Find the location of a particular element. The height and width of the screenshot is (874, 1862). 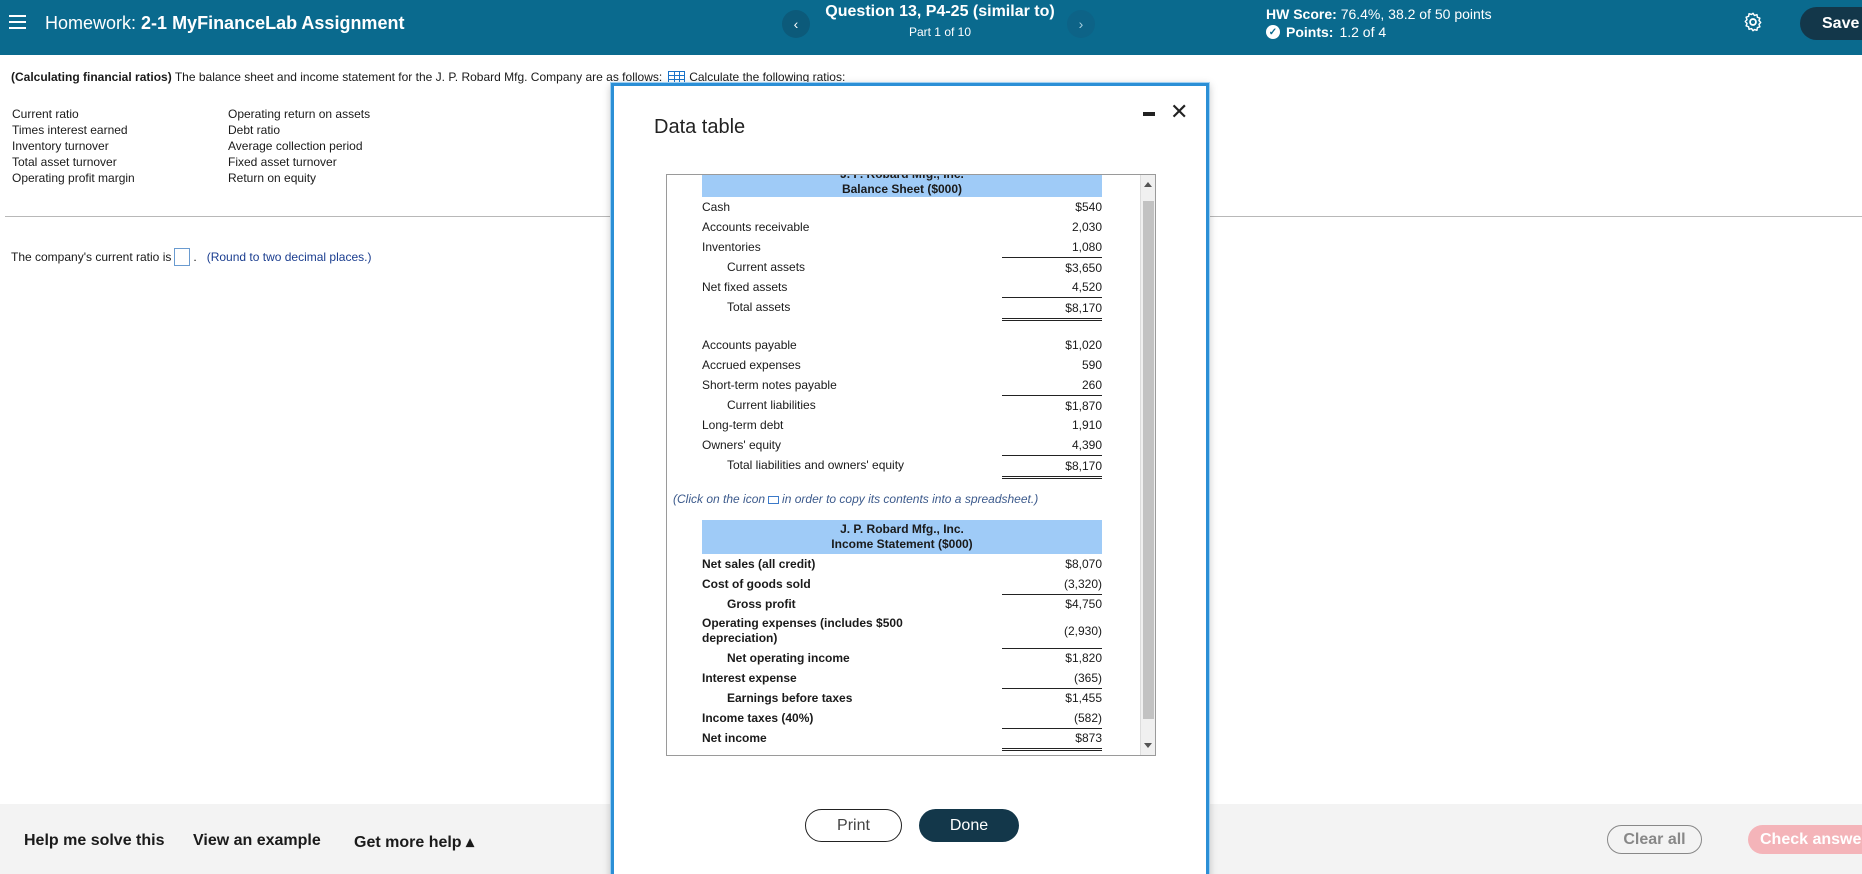

balance-sheet-company: J. P. Robard Mfg., Inc. is located at coordinates (902, 177).